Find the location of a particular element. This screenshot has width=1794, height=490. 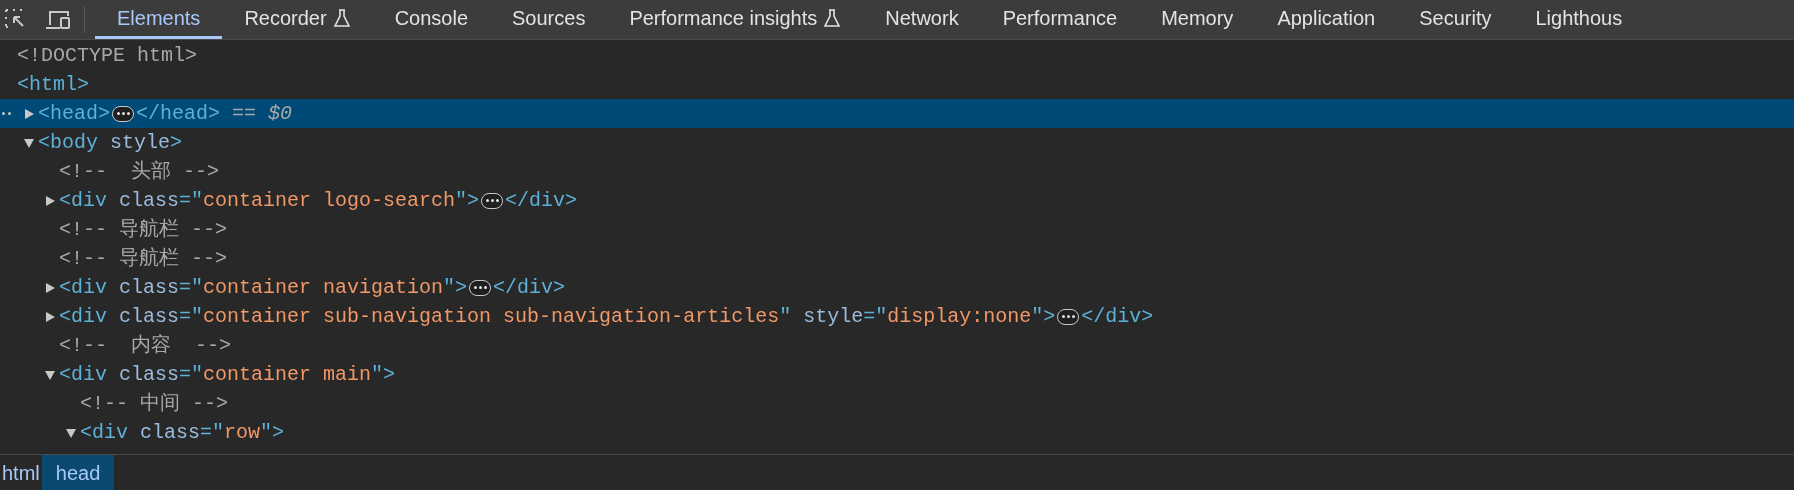

html-tag-text: <div class="row"> is located at coordinates (182, 432).